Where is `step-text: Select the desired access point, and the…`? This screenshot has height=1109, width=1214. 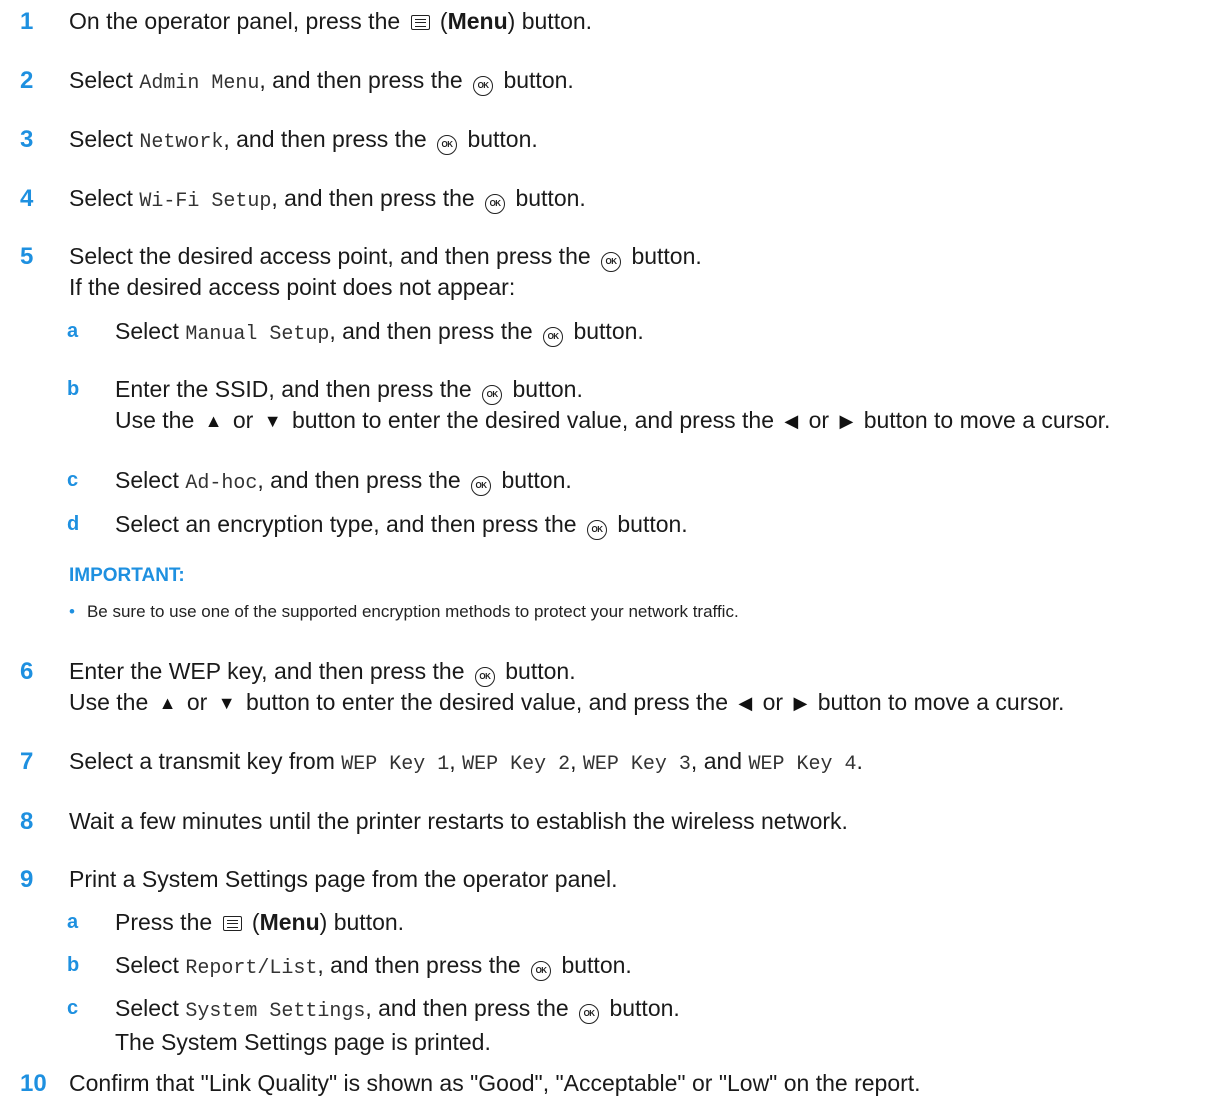
step-text: Select the desired access point, and the… is located at coordinates (639, 272).